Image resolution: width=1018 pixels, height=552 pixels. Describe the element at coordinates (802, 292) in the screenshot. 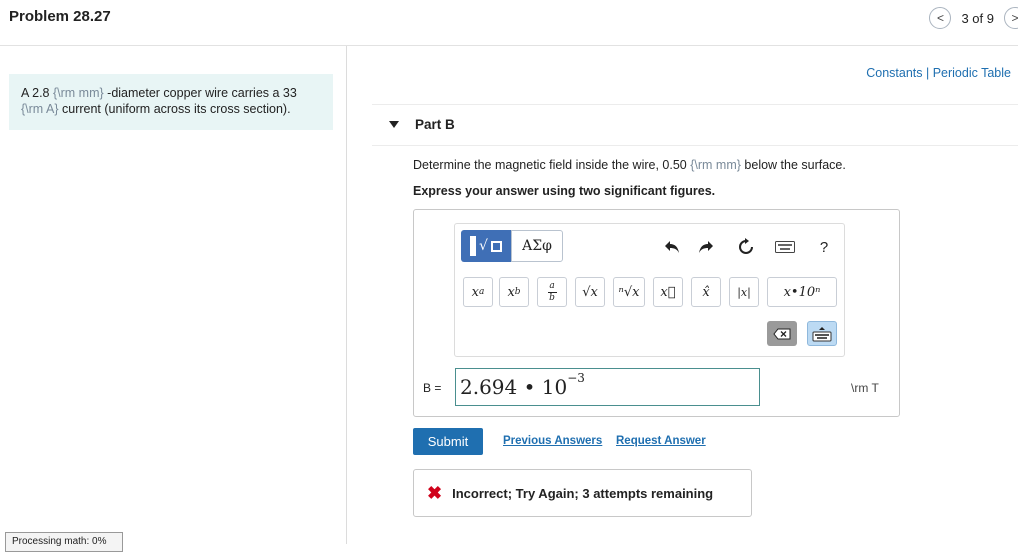

I see `scientific-notation-button: x•10ⁿ` at that location.